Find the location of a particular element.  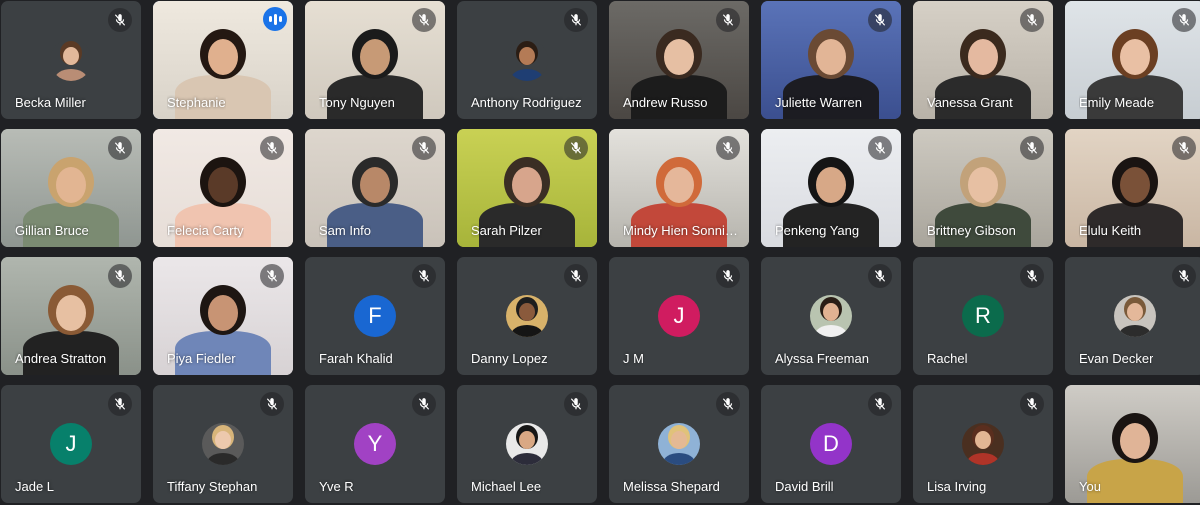

participant-tile: Juliette Warren is located at coordinates (831, 60).